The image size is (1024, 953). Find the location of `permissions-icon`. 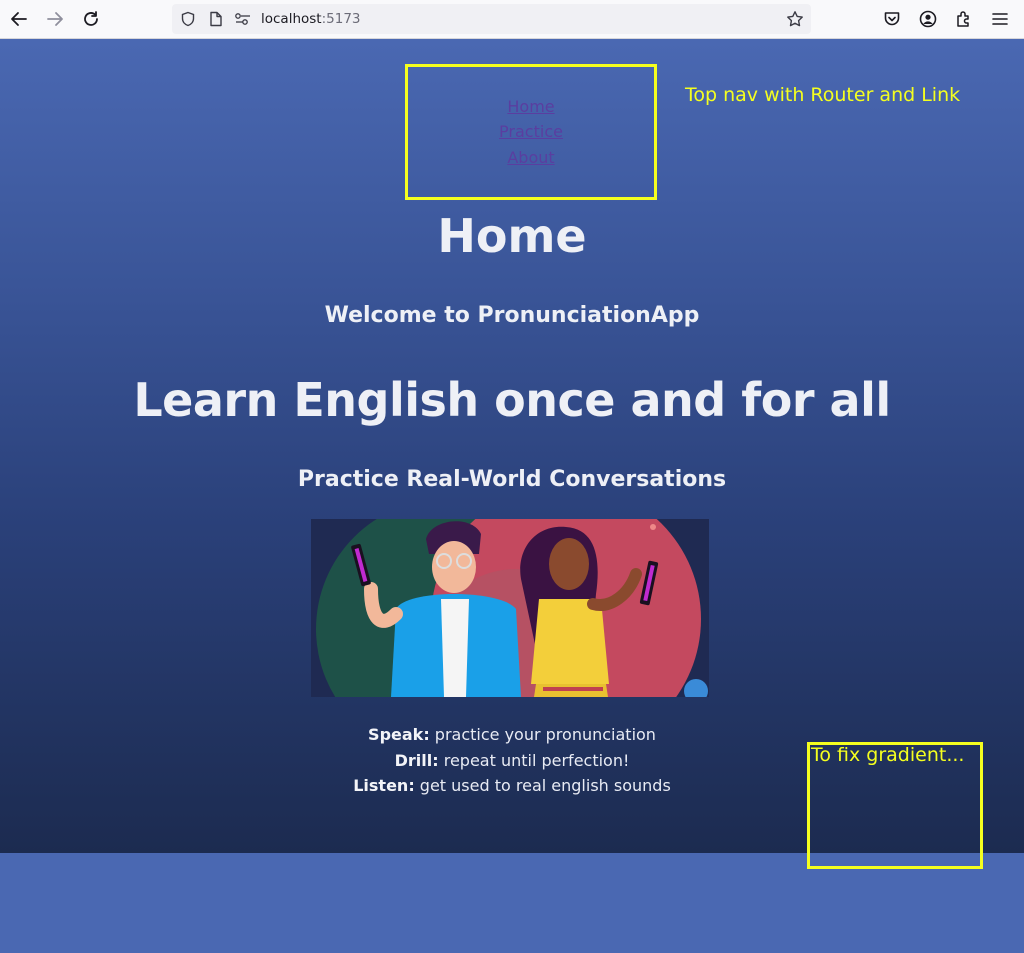

permissions-icon is located at coordinates (243, 19).